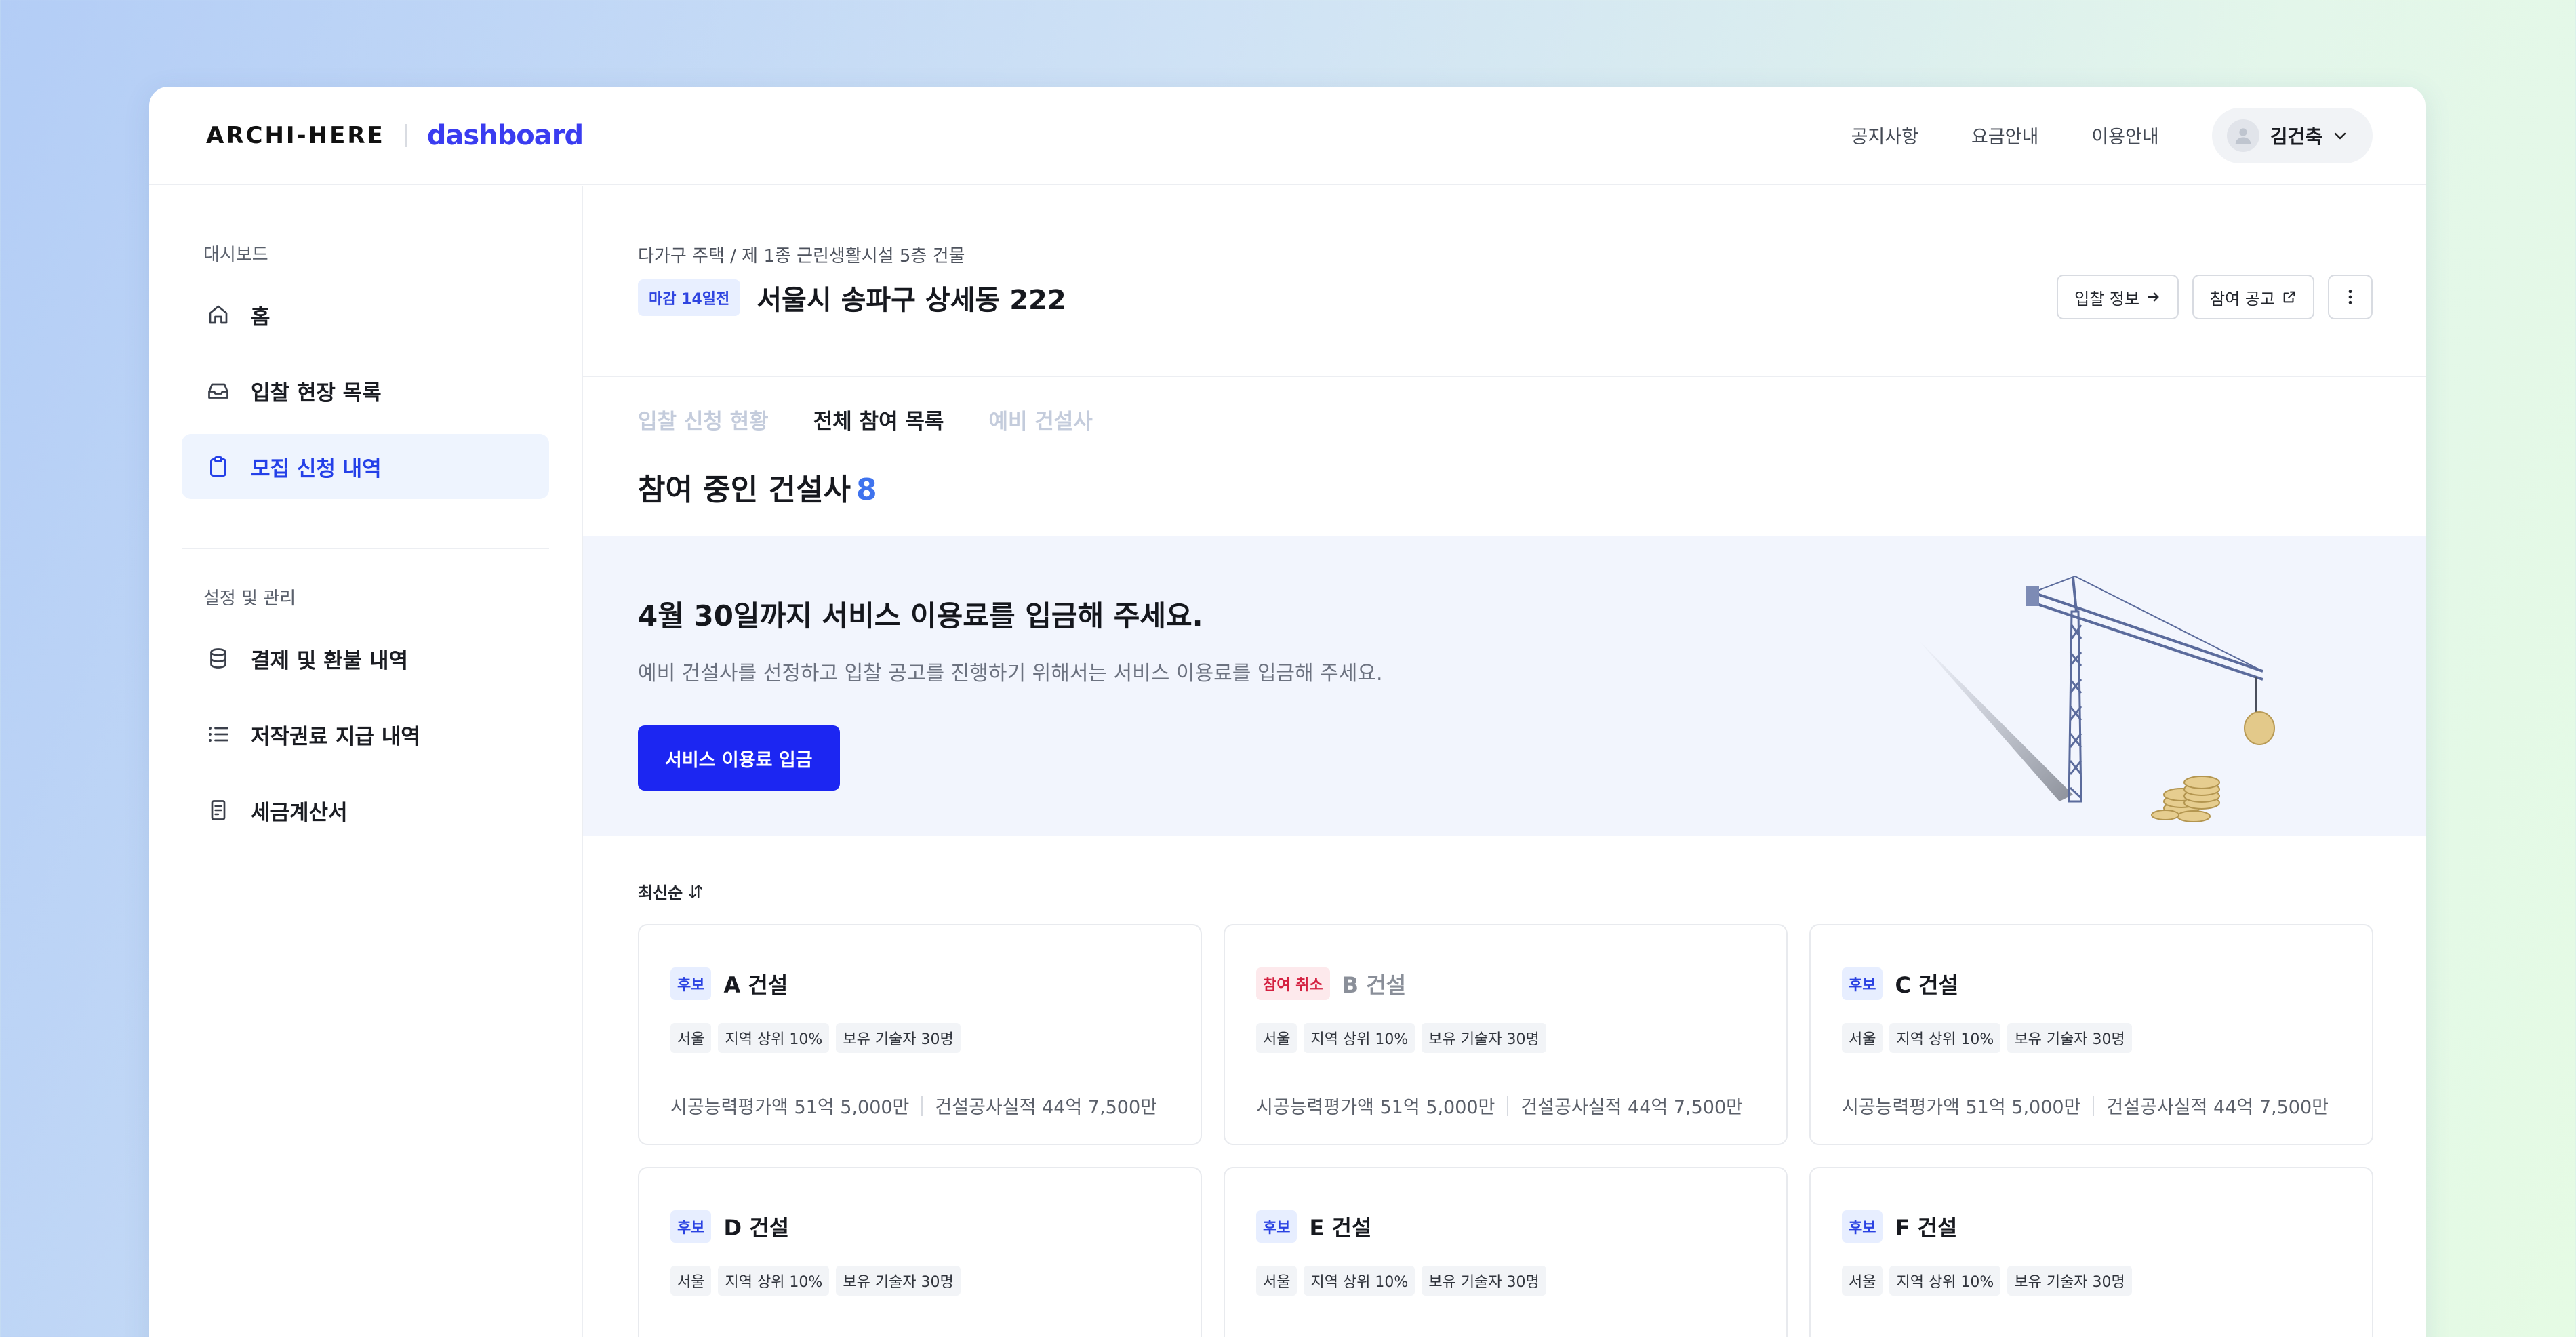 The width and height of the screenshot is (2576, 1337). Describe the element at coordinates (2091, 1252) in the screenshot. I see `contractor-card: 후보 F 건설 서울 지역 상위 10% 보유 기술자 30명` at that location.